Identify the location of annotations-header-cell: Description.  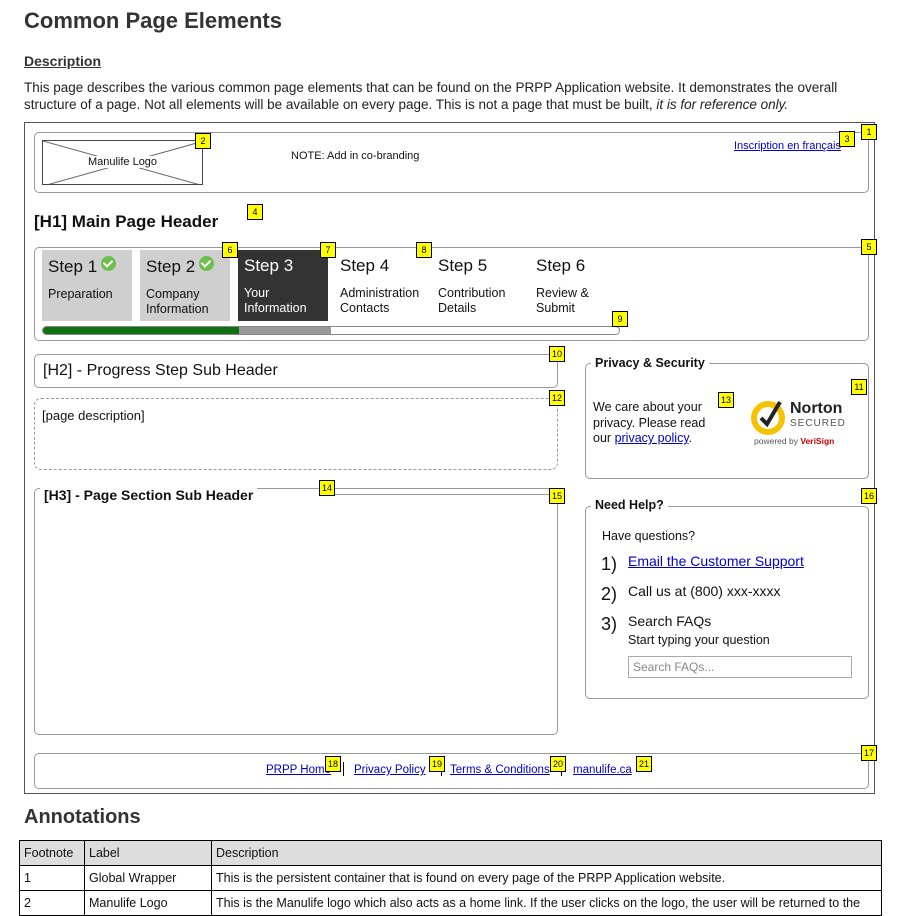
(546, 853).